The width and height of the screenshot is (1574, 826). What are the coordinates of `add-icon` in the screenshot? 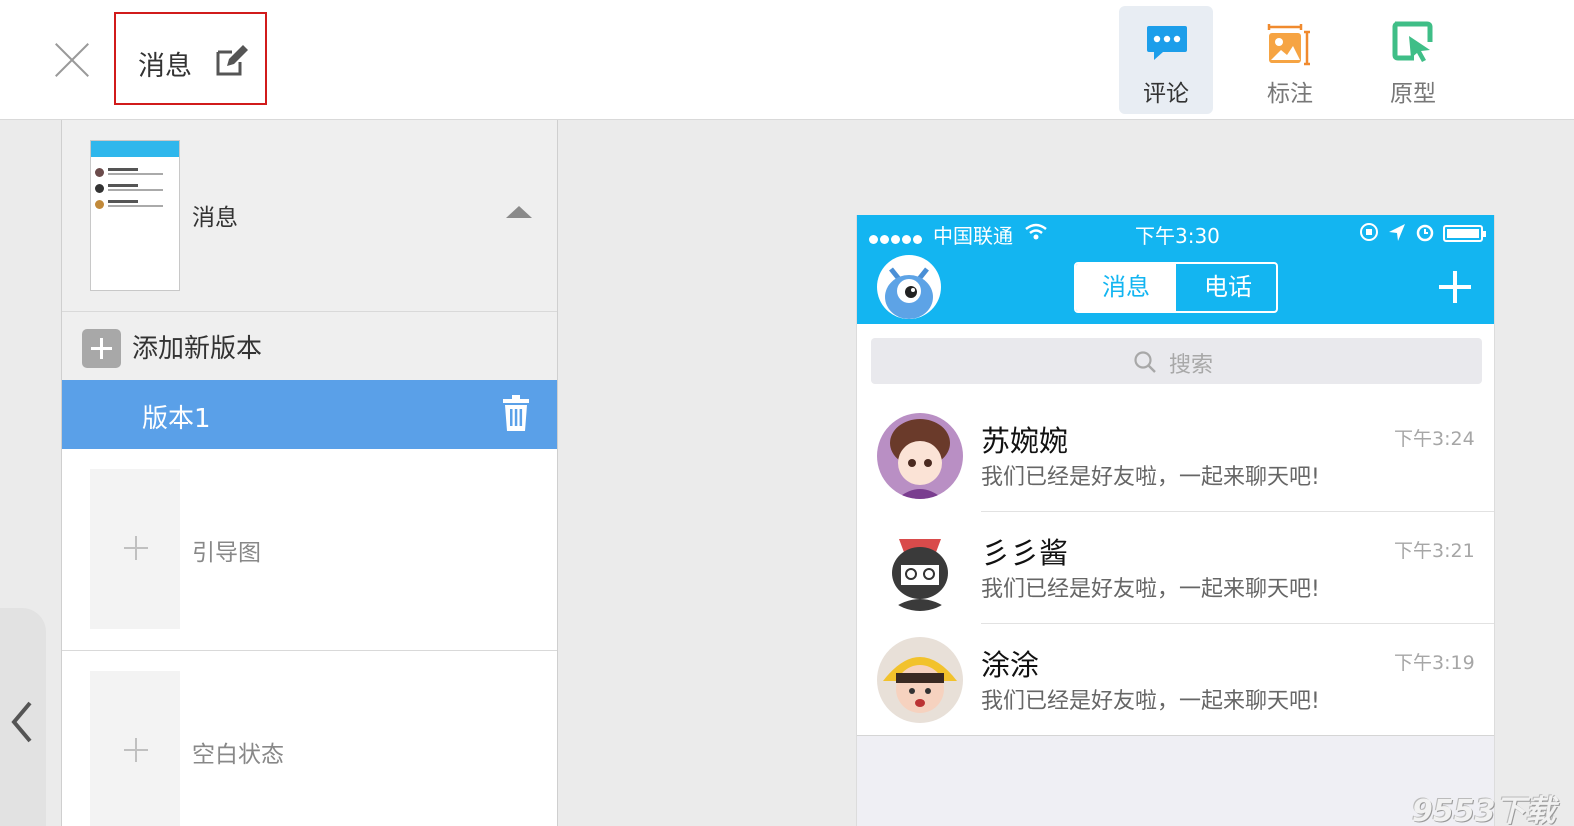 It's located at (1455, 287).